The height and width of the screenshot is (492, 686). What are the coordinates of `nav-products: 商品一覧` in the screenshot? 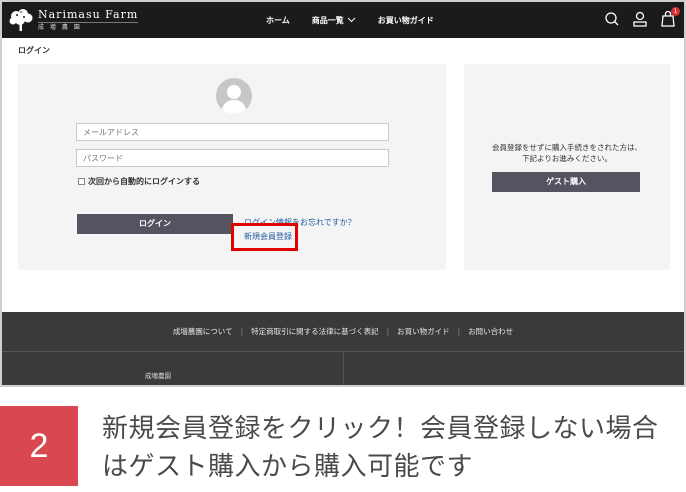 It's located at (334, 20).